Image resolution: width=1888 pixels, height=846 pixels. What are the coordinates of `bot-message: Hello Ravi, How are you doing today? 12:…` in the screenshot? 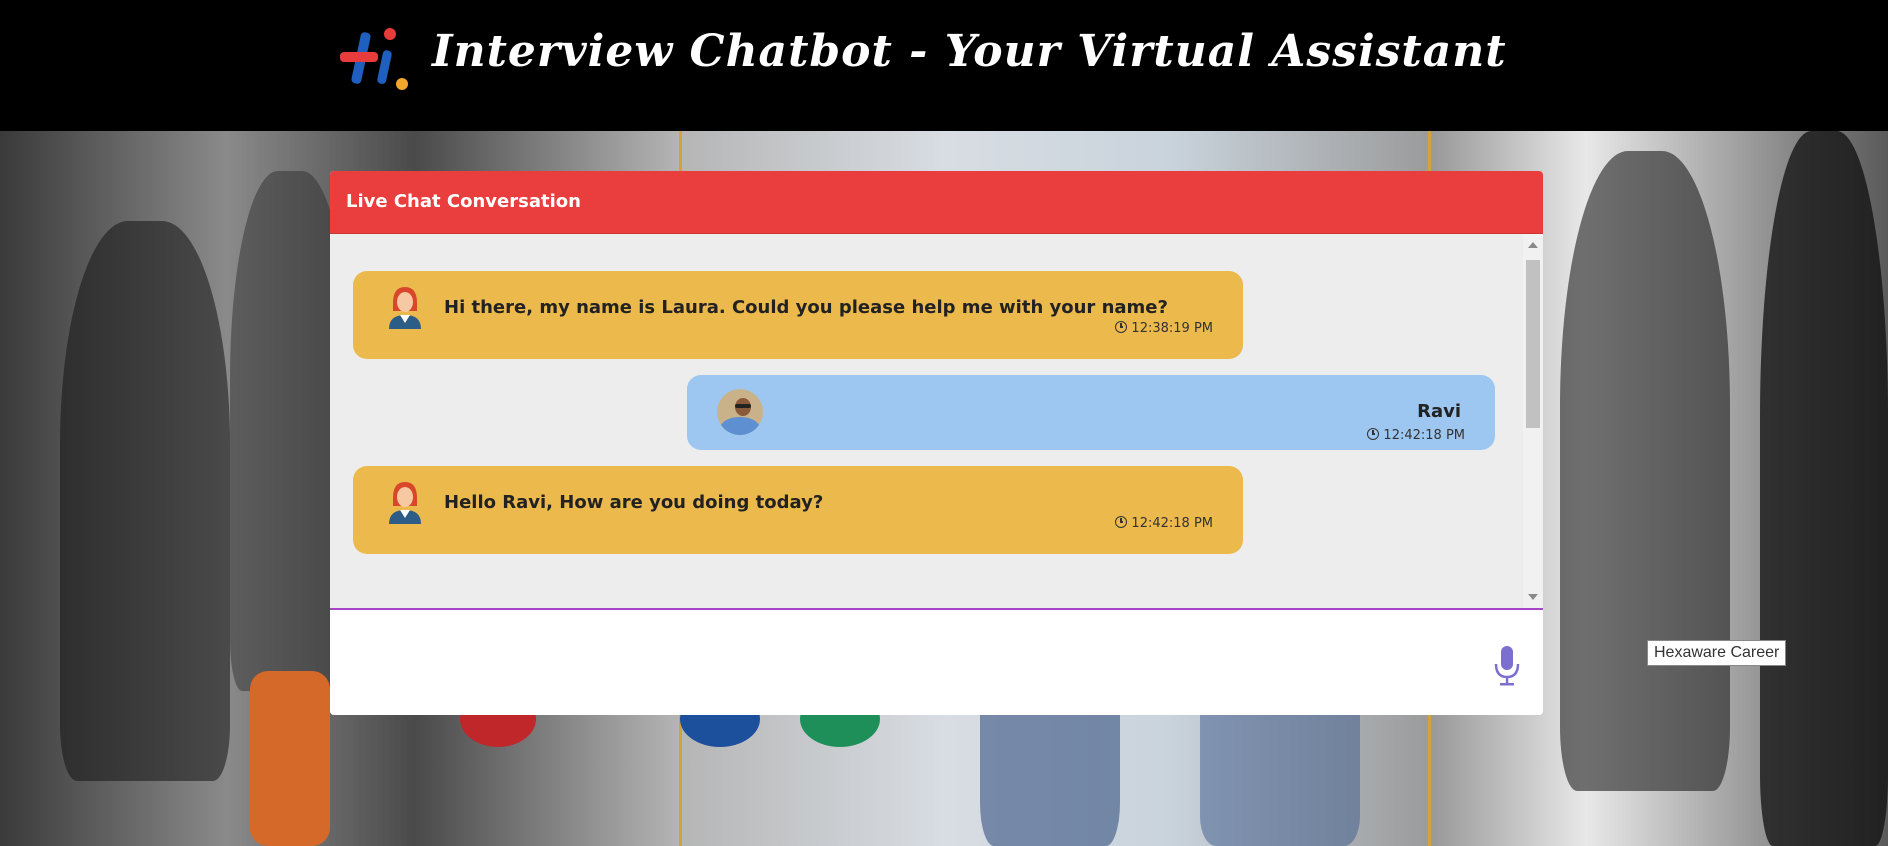 It's located at (798, 510).